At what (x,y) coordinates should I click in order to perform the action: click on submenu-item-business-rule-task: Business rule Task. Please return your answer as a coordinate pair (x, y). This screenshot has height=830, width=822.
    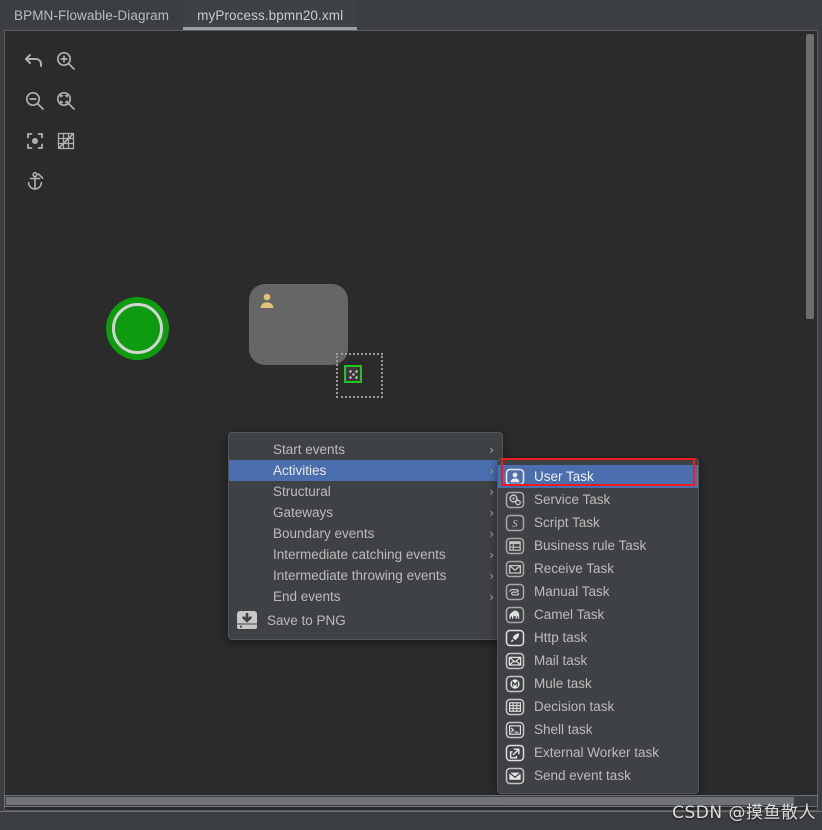
    Looking at the image, I should click on (598, 545).